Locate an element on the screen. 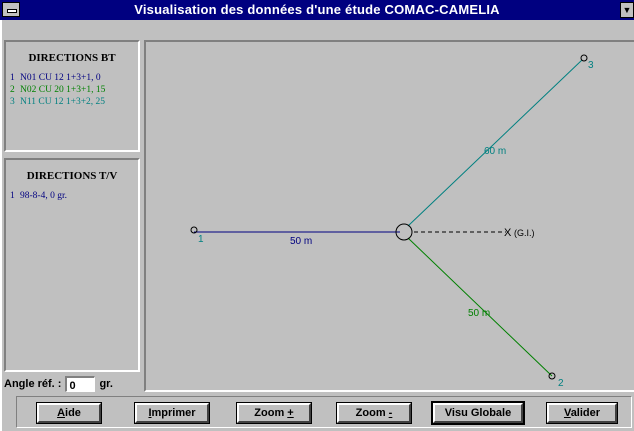 The width and height of the screenshot is (634, 431). branch-1-length: 50 m is located at coordinates (301, 241).